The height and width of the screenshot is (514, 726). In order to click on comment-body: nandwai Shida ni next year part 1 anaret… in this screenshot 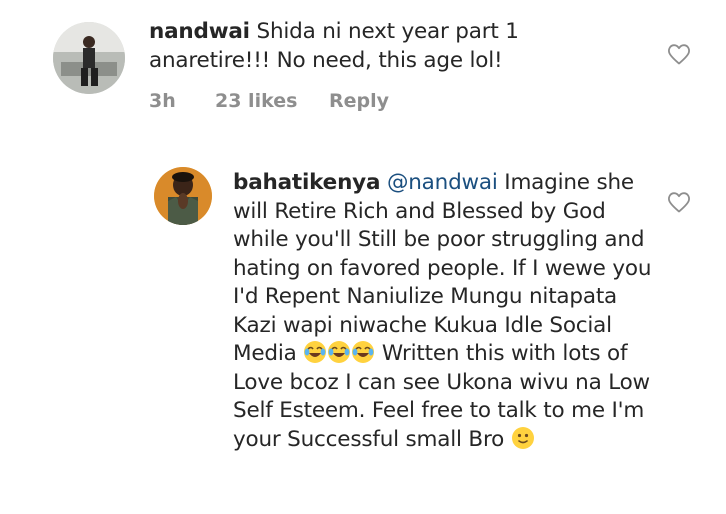, I will do `click(359, 46)`.